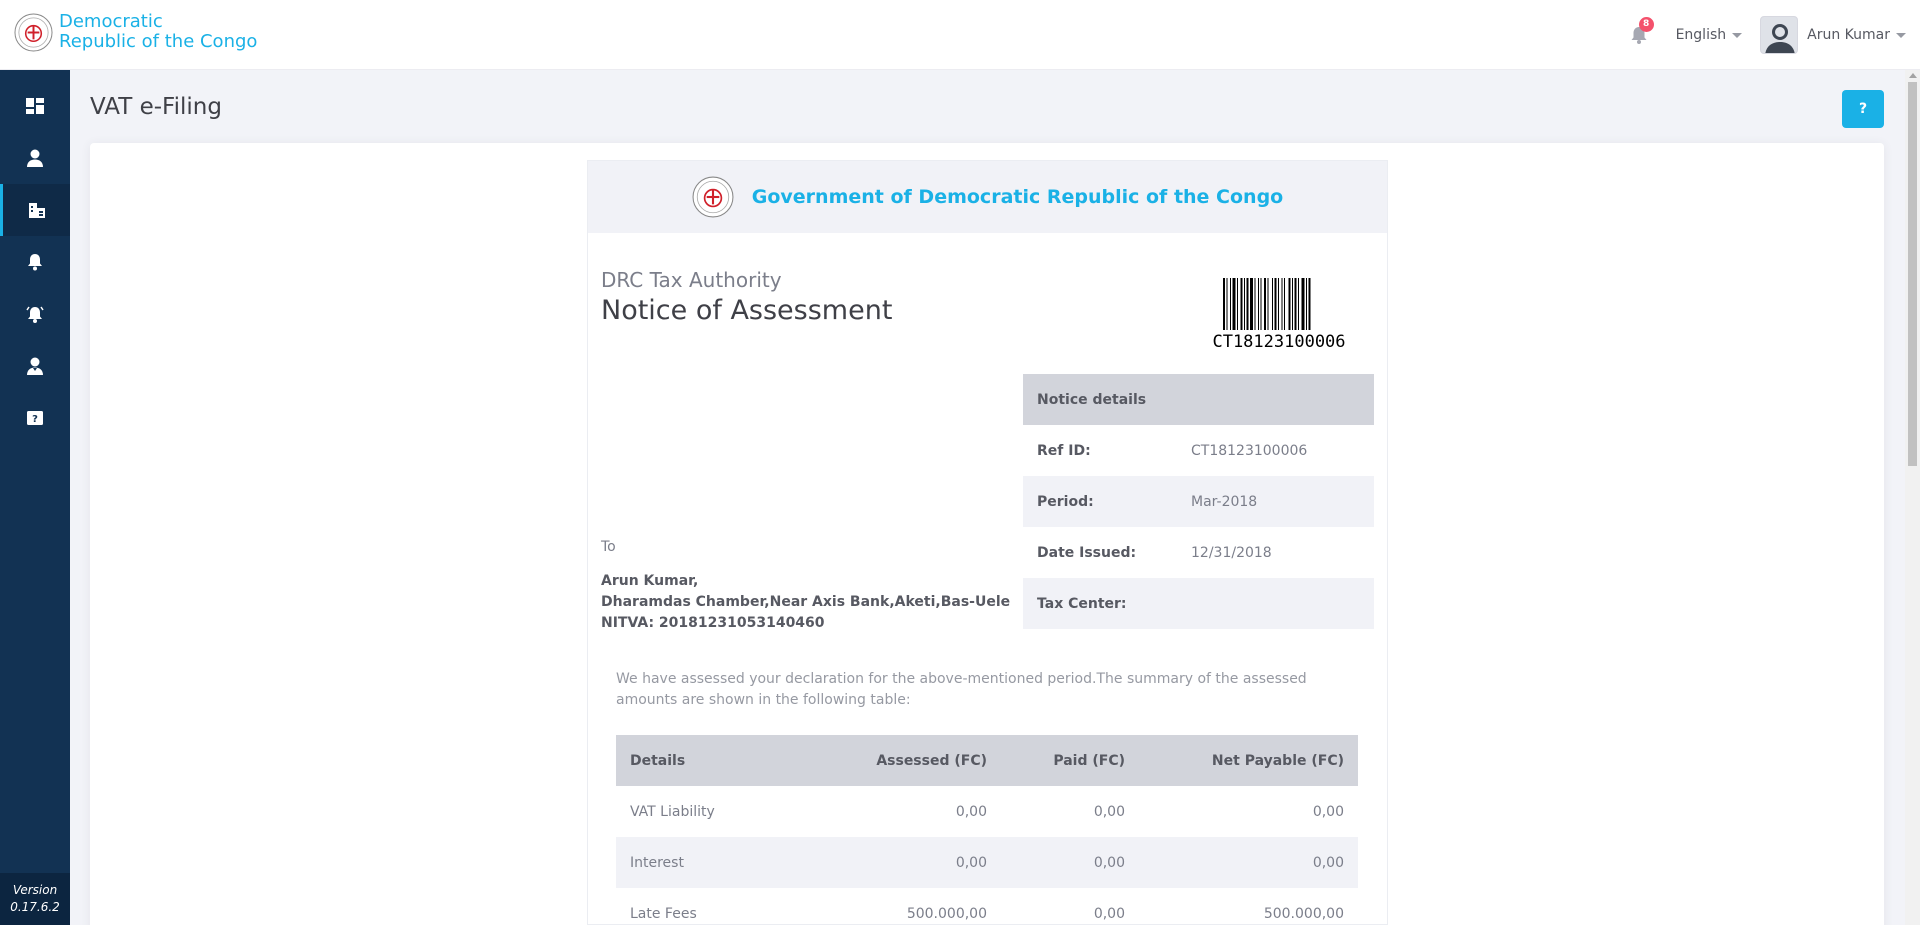 This screenshot has height=925, width=1920. Describe the element at coordinates (713, 623) in the screenshot. I see `recipient-nitva: NITVA: 20181231053140460` at that location.